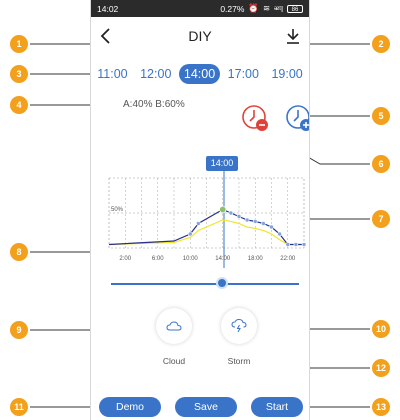 This screenshot has width=400, height=420. I want to click on tab-1900: 19:00, so click(286, 74).